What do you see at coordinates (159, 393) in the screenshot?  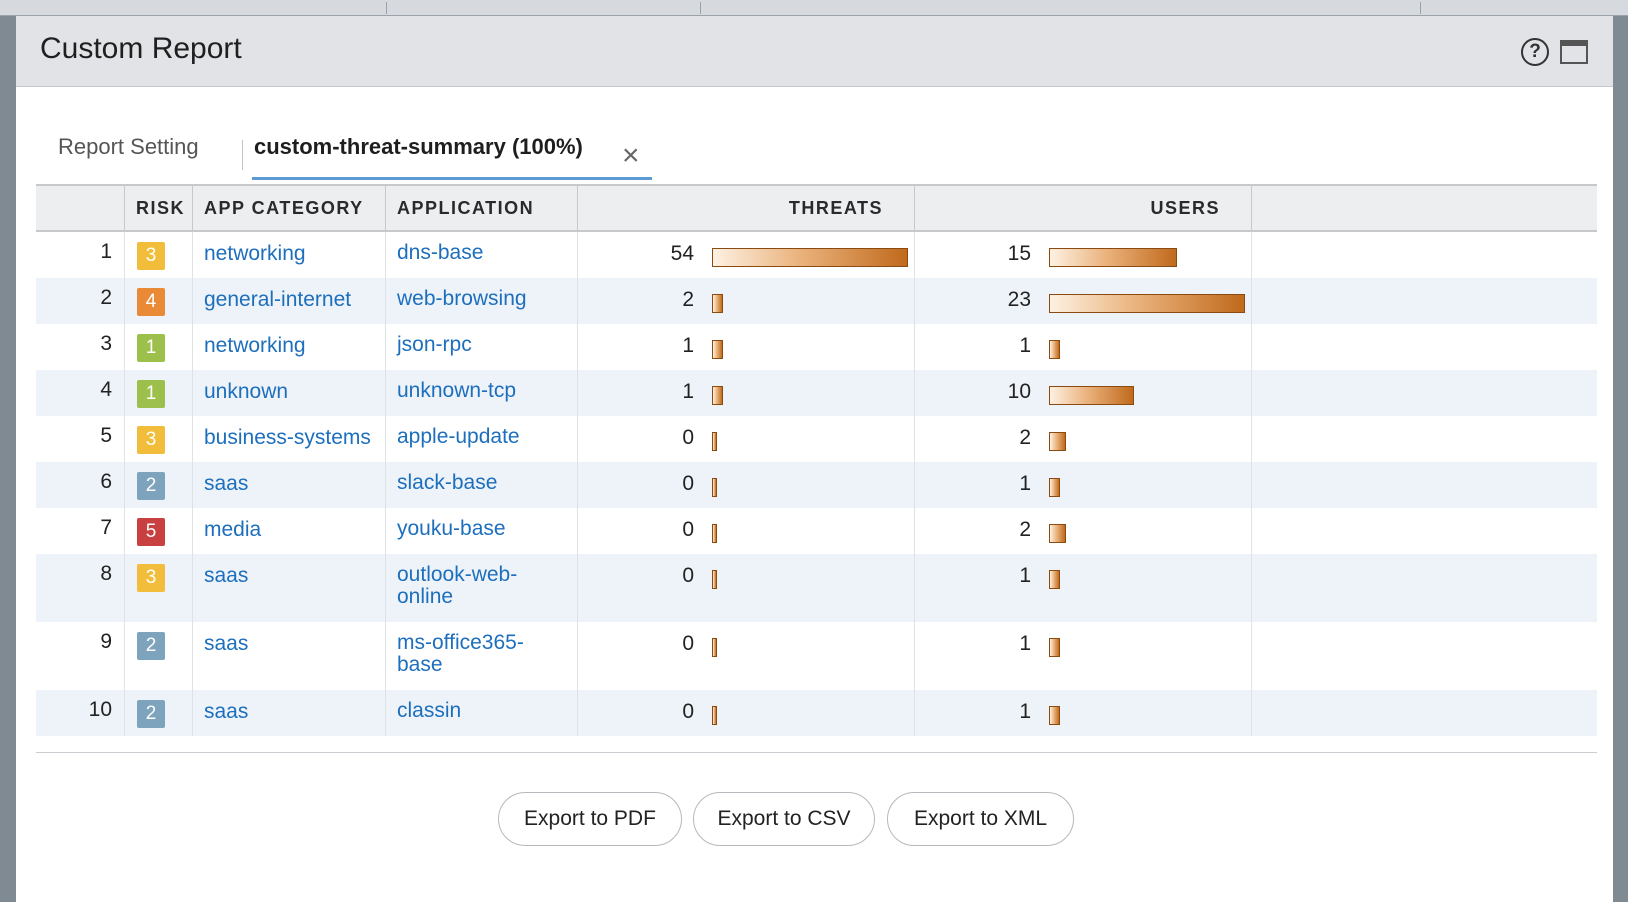 I see `risk-cell: 1` at bounding box center [159, 393].